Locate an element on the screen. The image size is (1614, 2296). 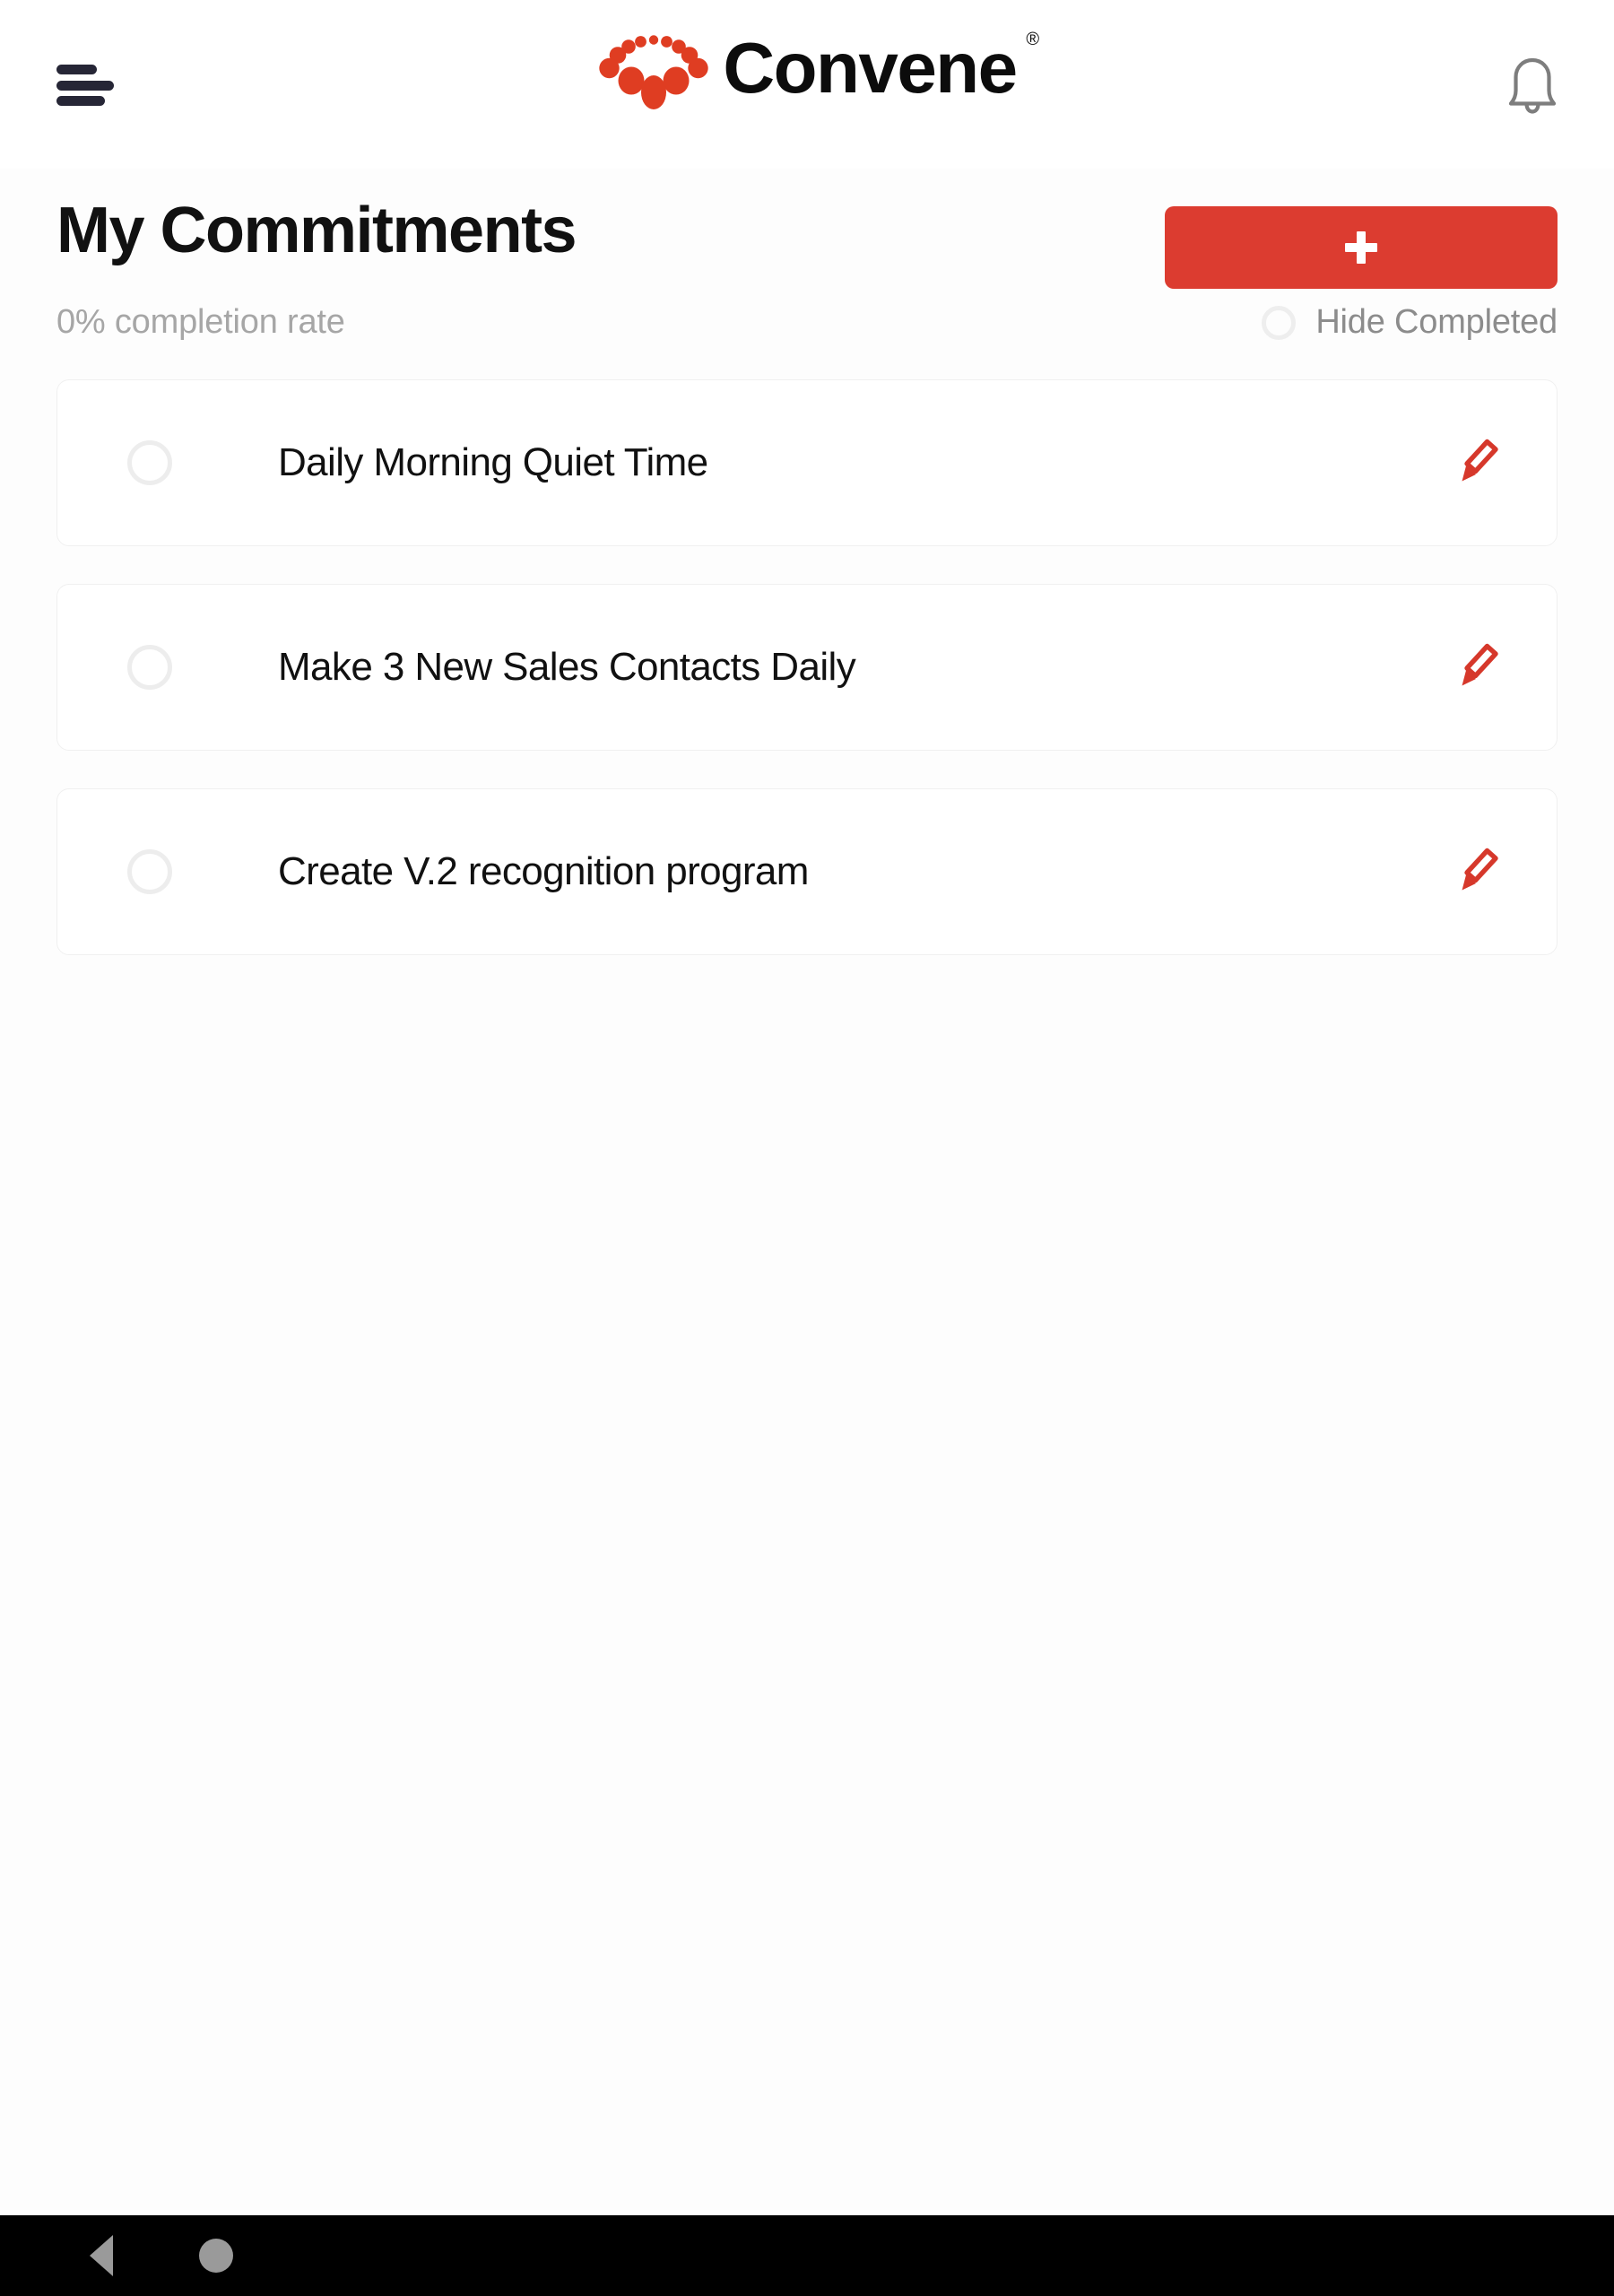
hide-completed-radio-icon is located at coordinates (1279, 322).